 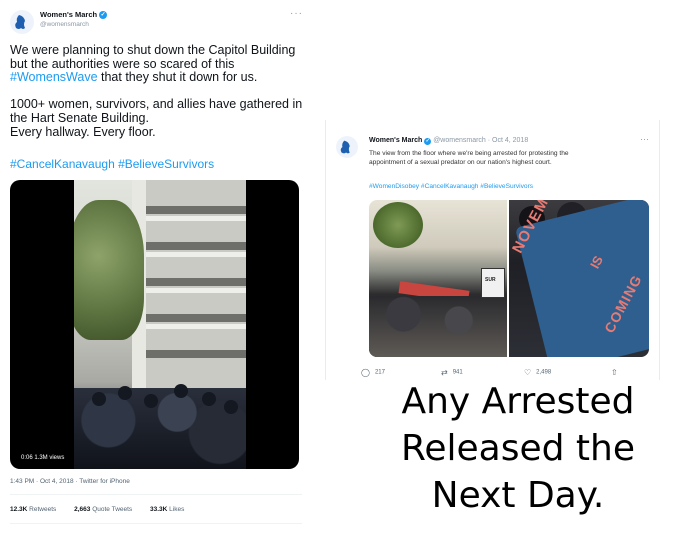 What do you see at coordinates (490, 280) in the screenshot?
I see `protest-sign-text: SUR` at bounding box center [490, 280].